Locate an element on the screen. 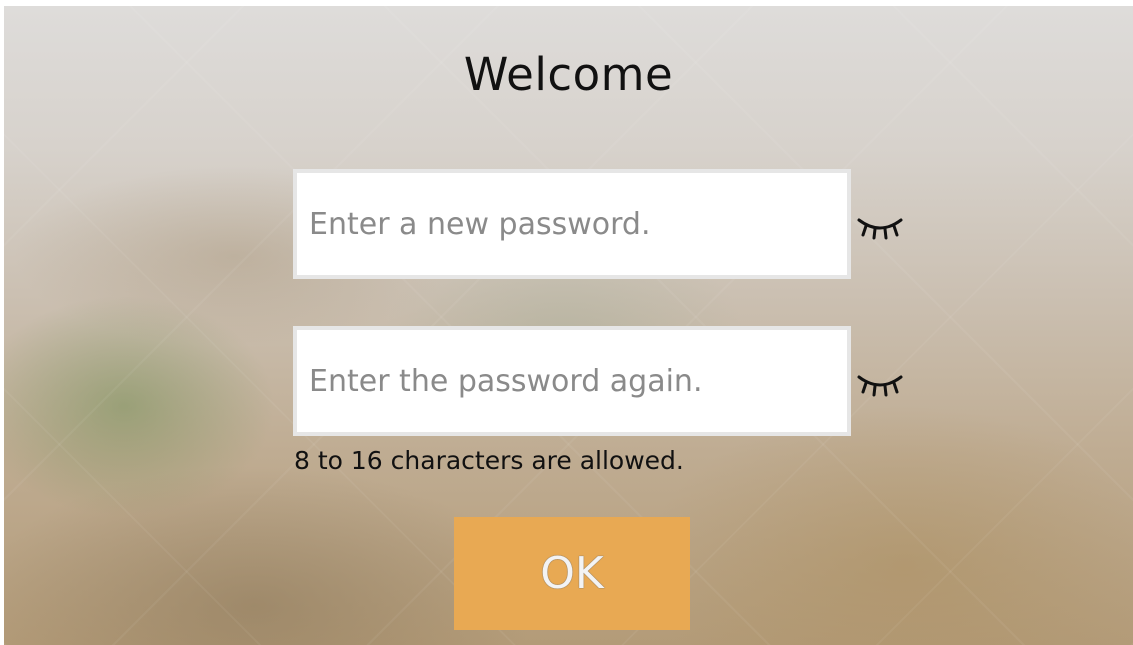 The width and height of the screenshot is (1133, 645). new-password-input is located at coordinates (572, 224).